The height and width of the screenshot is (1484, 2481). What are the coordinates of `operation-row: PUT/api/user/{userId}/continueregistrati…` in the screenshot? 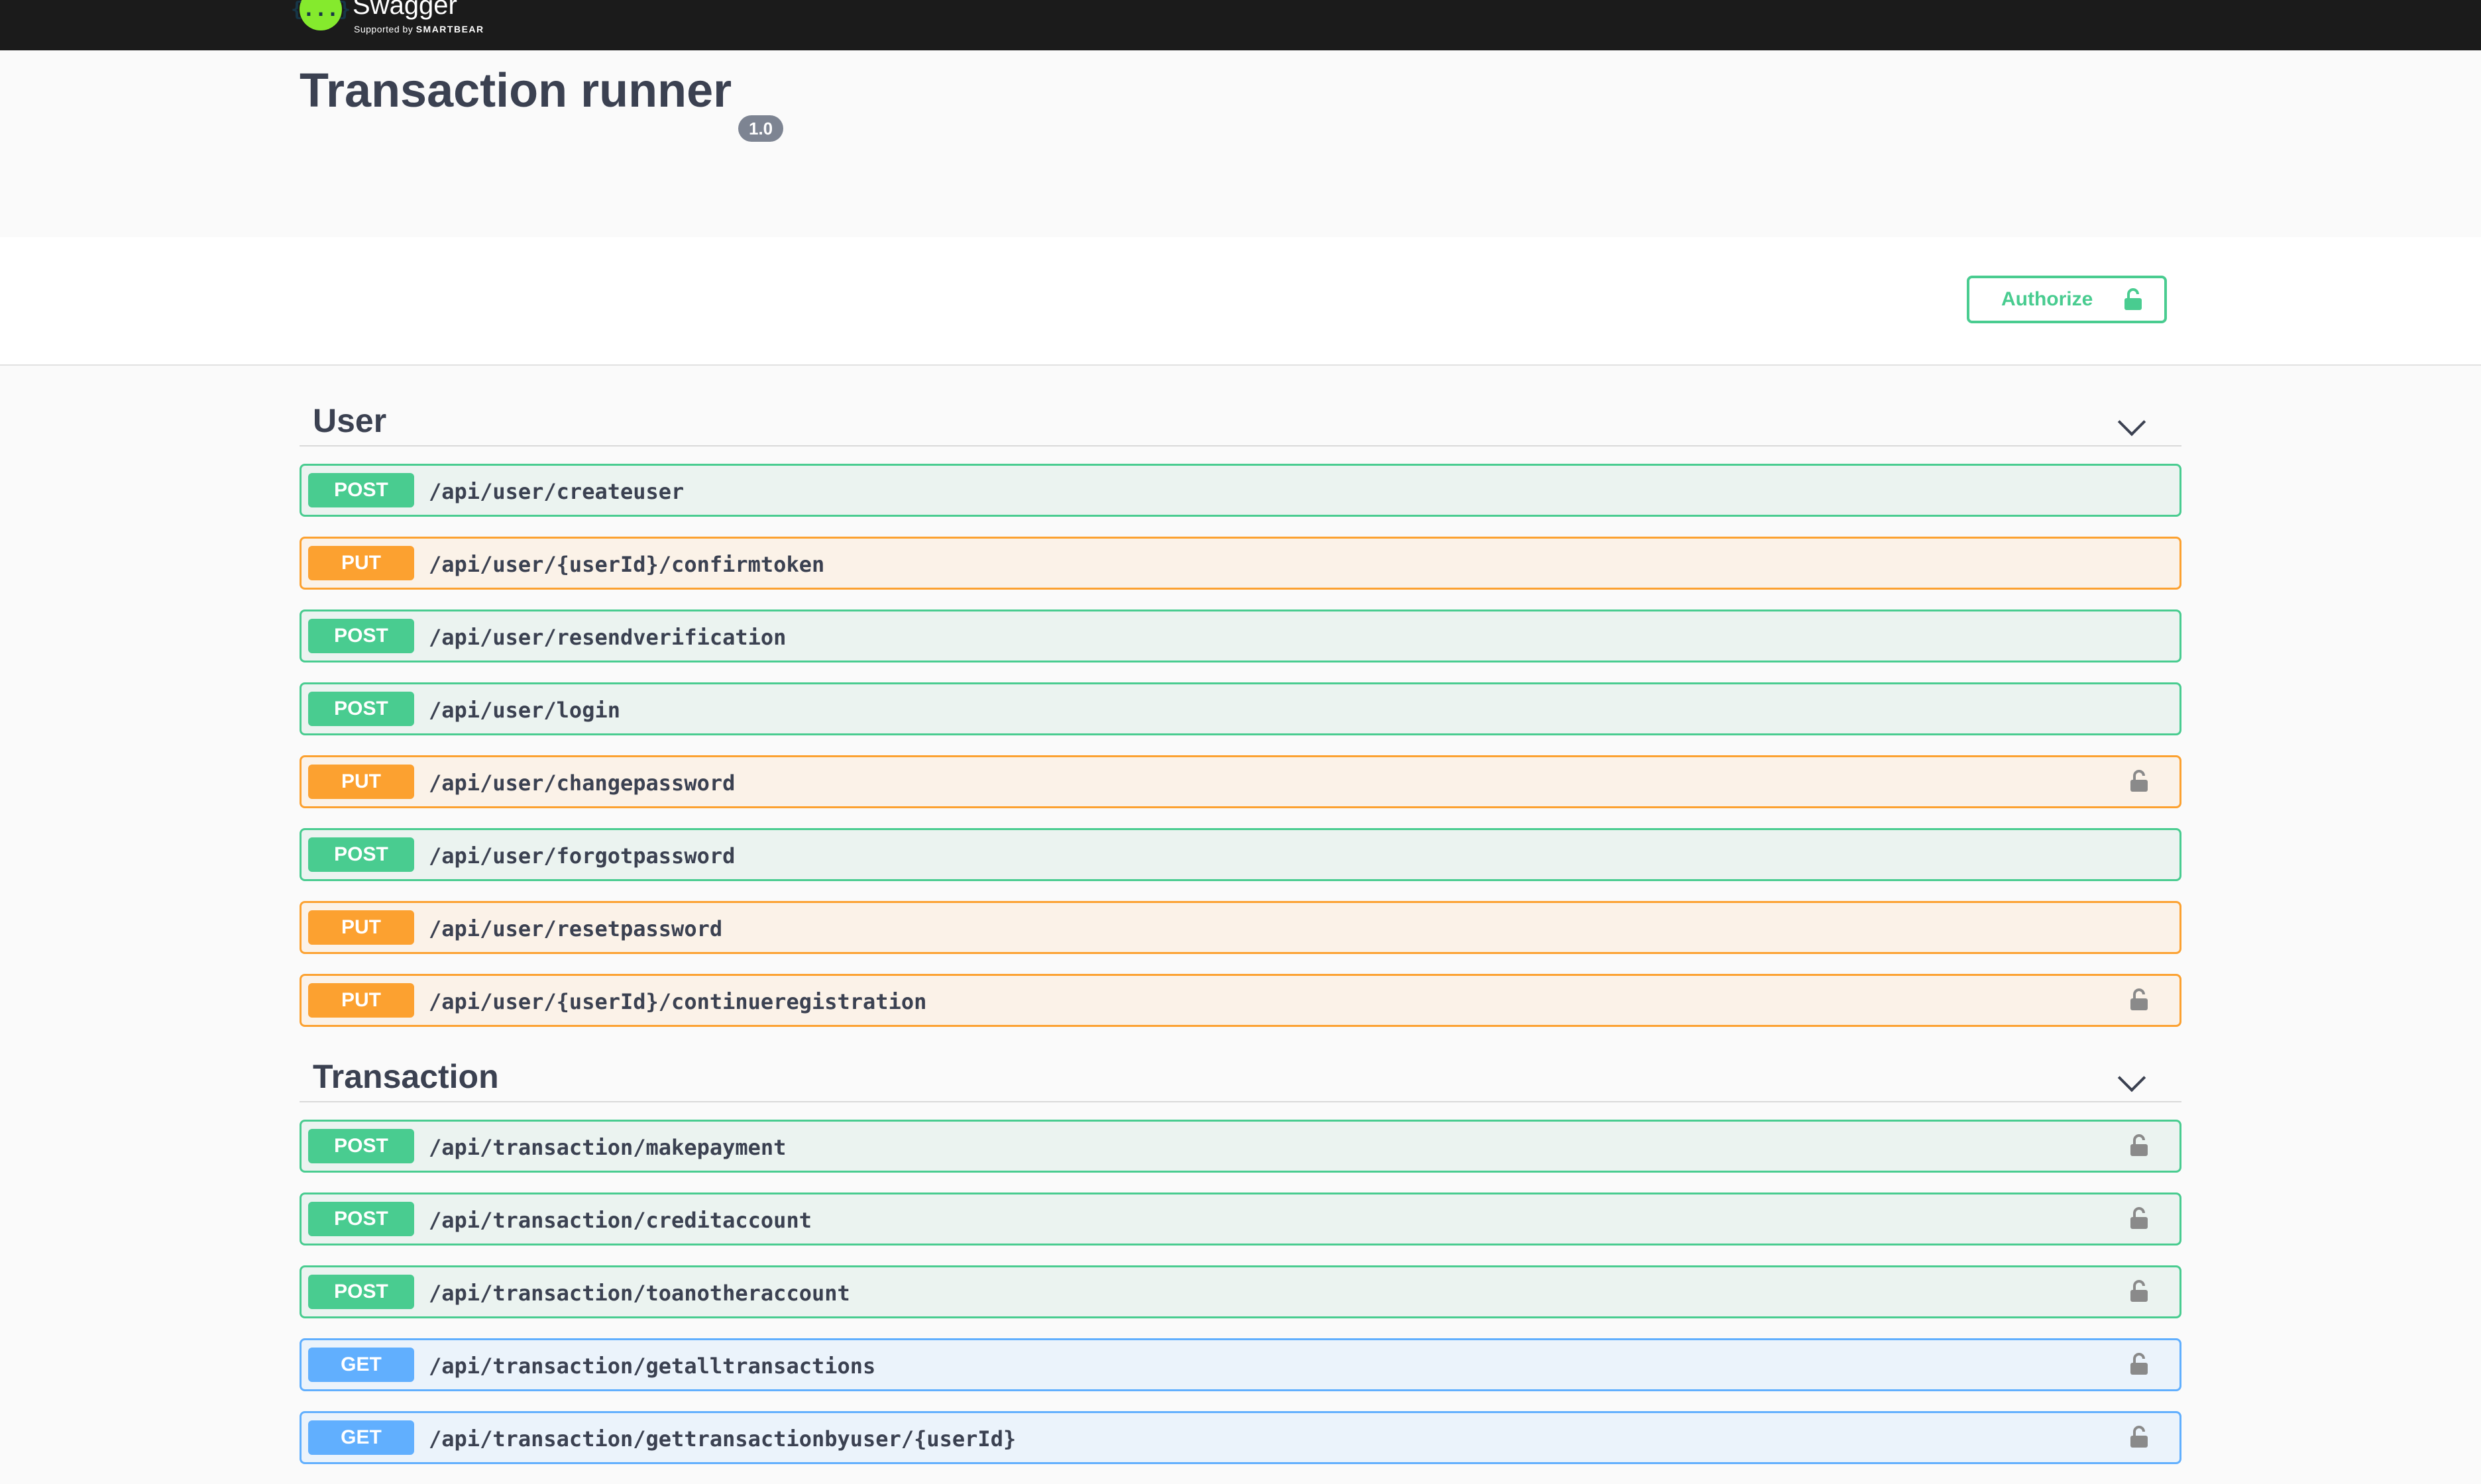 It's located at (1240, 1000).